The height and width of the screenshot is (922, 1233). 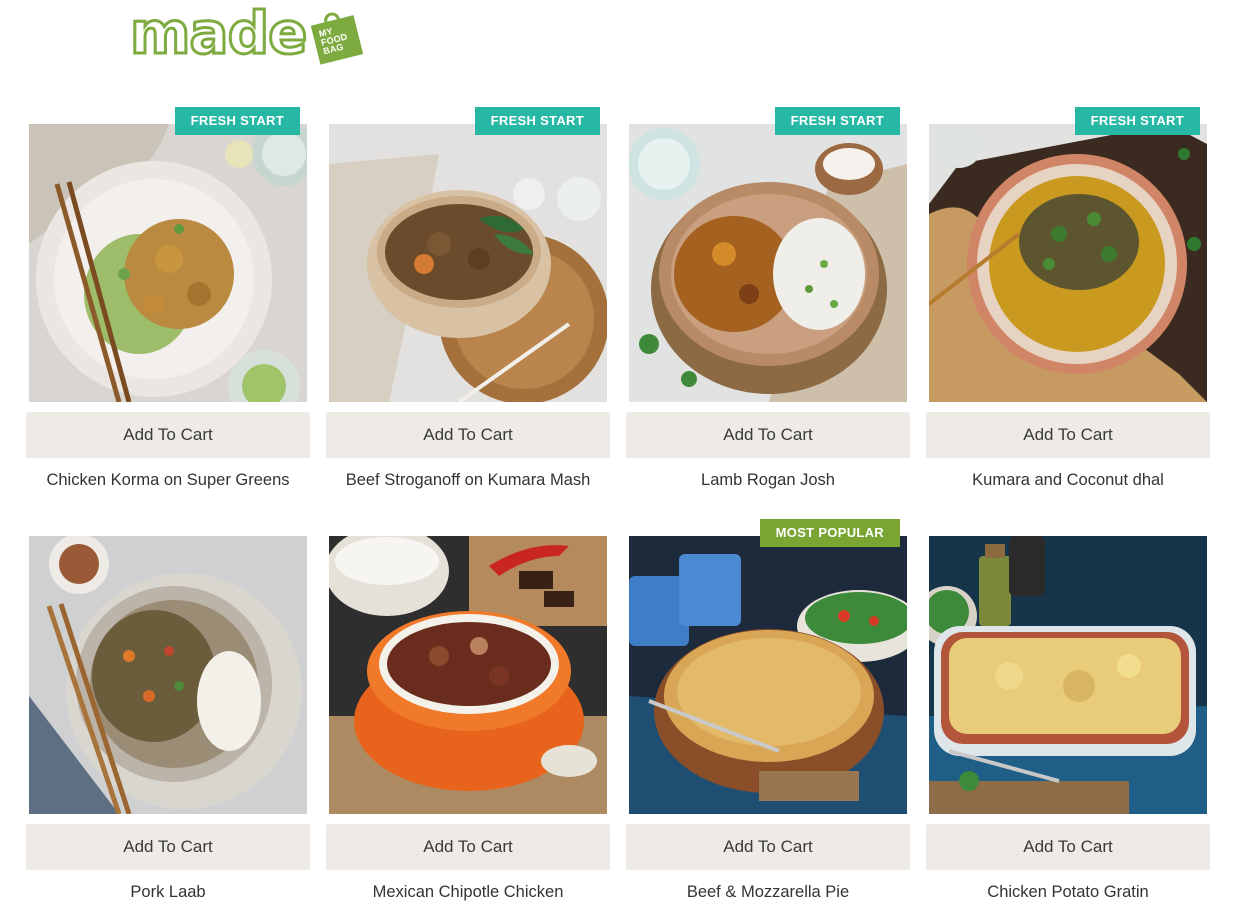 I want to click on product-name: Beef & Mozzarella Pie, so click(x=768, y=892).